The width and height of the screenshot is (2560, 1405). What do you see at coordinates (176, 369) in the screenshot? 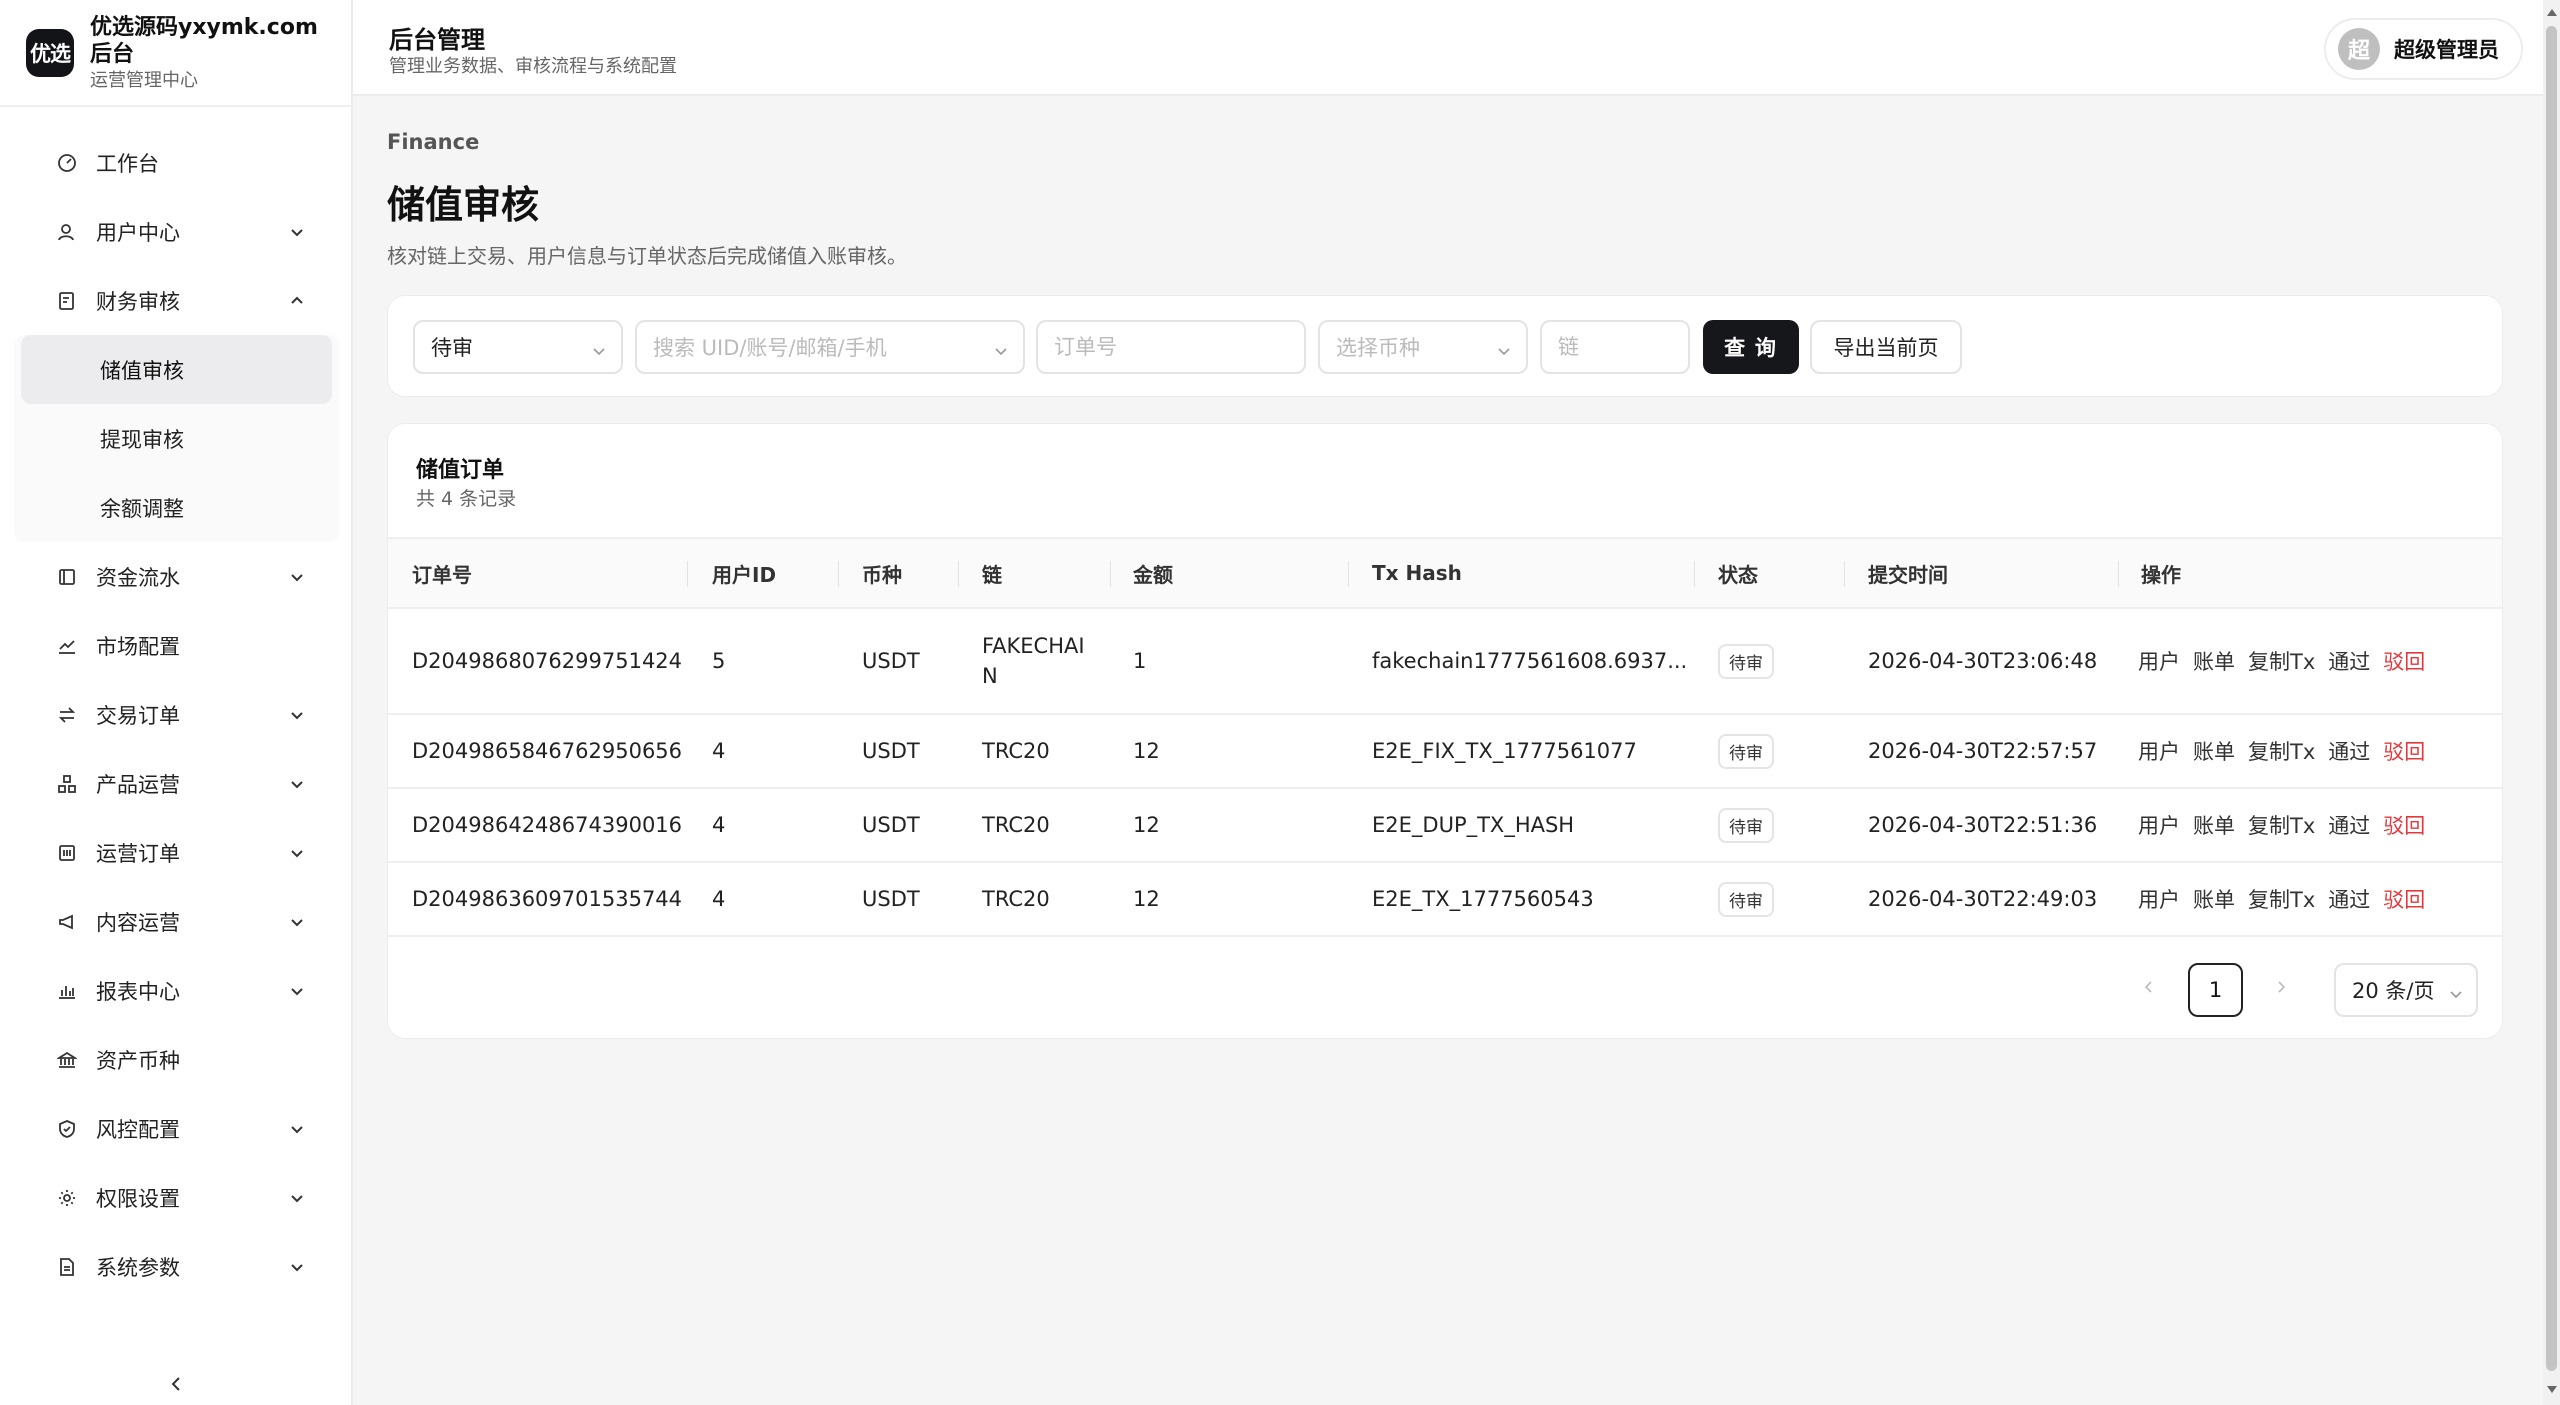
I see `sidebar-item-deposit-review: 储值审核` at bounding box center [176, 369].